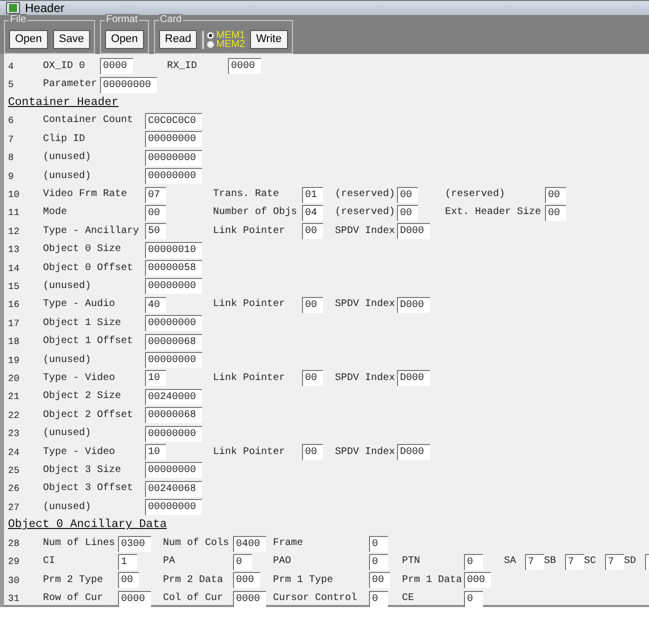 The width and height of the screenshot is (649, 623). What do you see at coordinates (551, 562) in the screenshot?
I see `field-label: SB` at bounding box center [551, 562].